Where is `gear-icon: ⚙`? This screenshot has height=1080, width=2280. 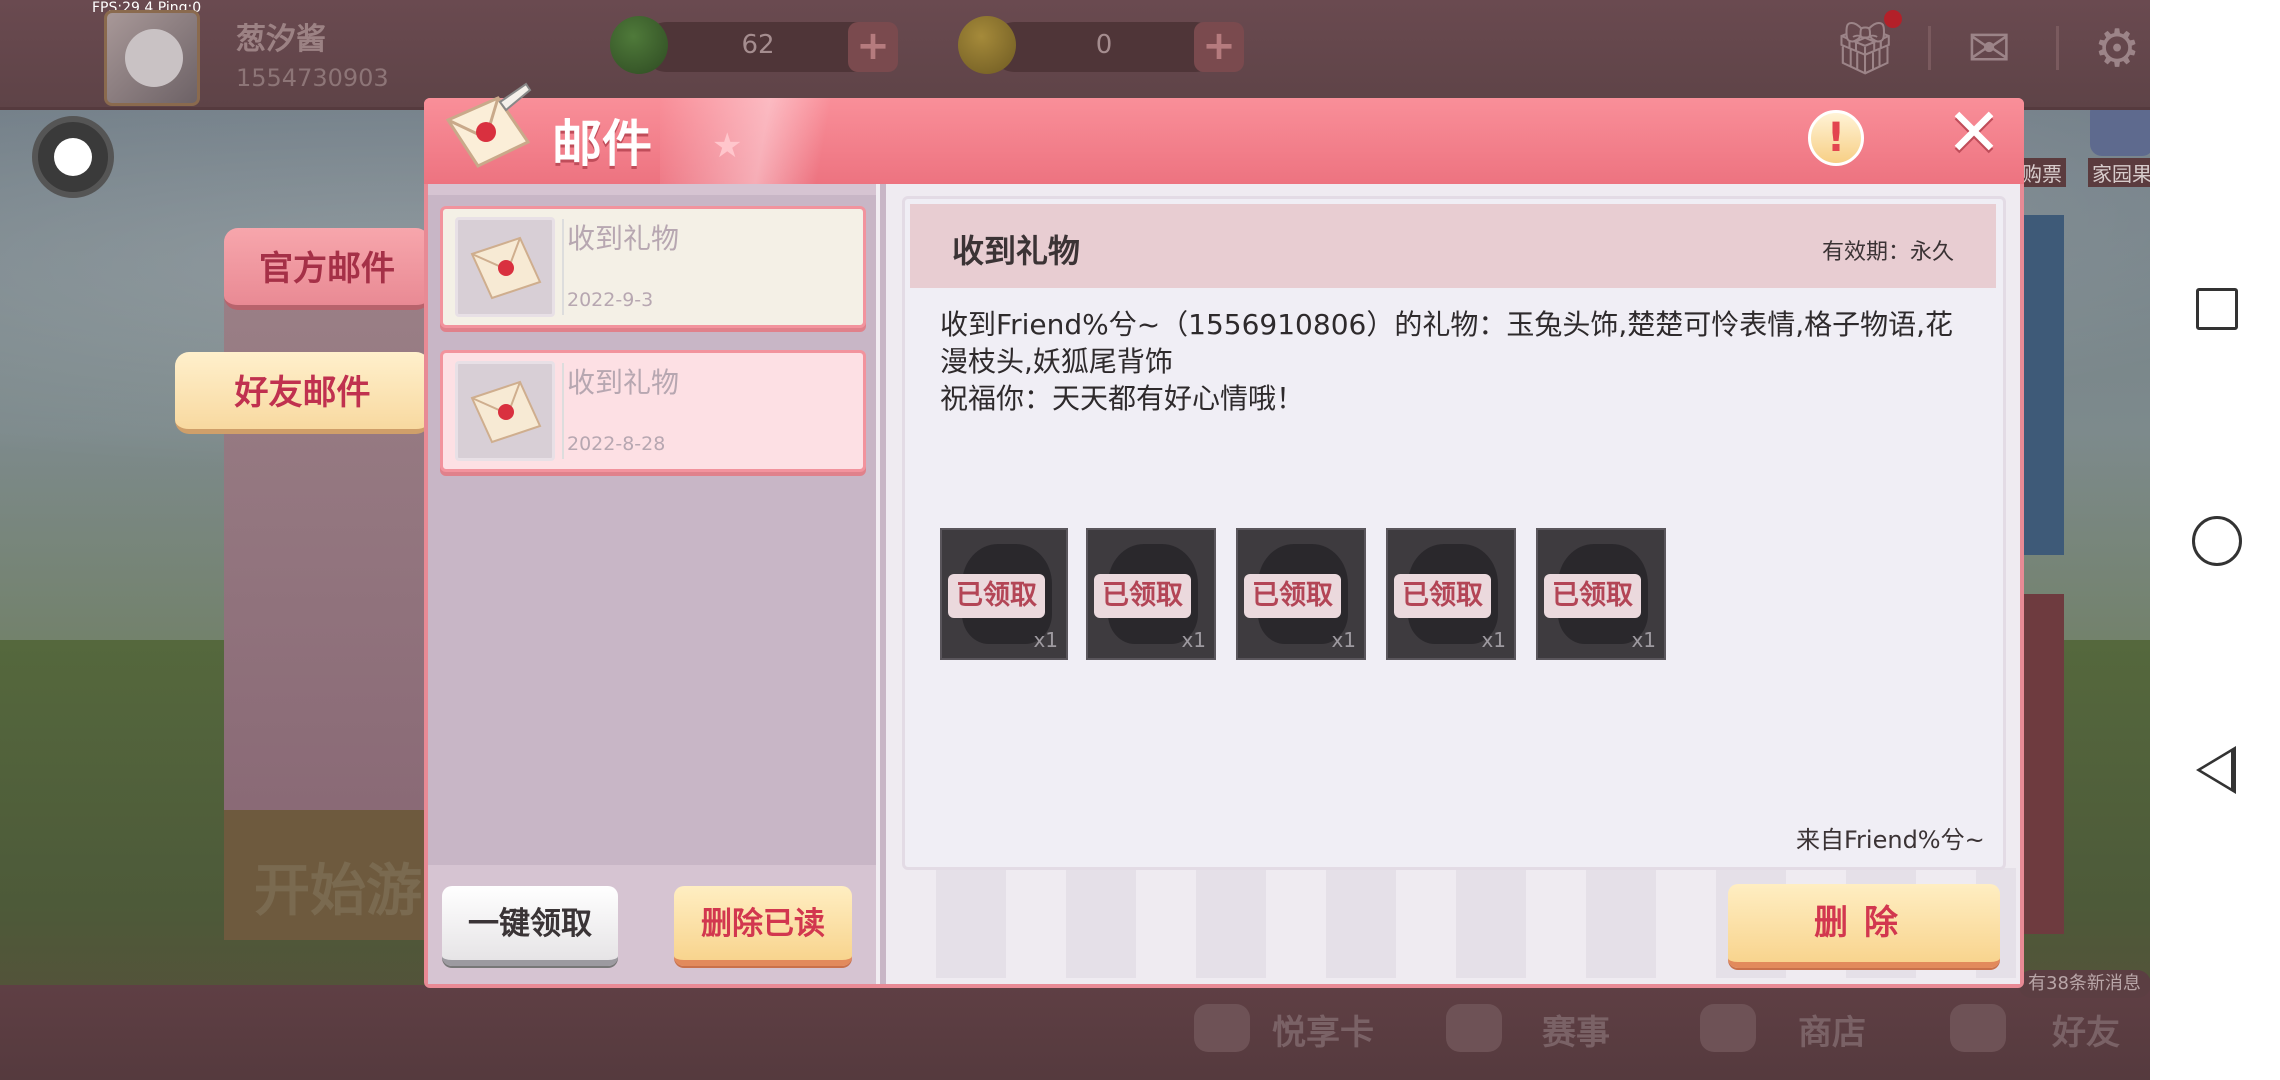
gear-icon: ⚙ is located at coordinates (2117, 49).